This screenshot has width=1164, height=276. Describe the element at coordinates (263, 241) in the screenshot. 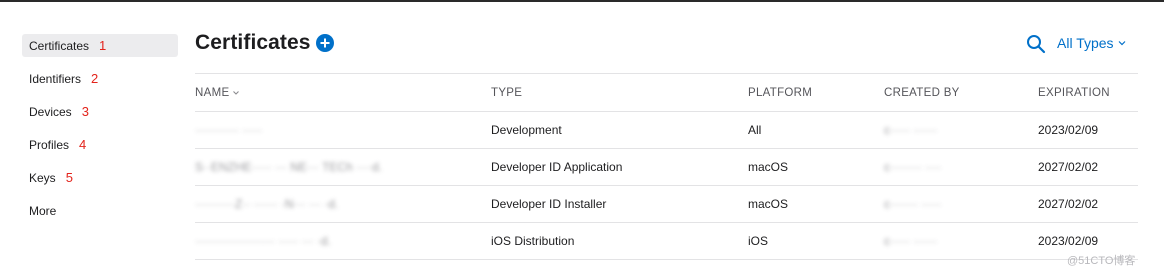

I see `certificate-name: ···················· ····· ··· ·d.` at that location.